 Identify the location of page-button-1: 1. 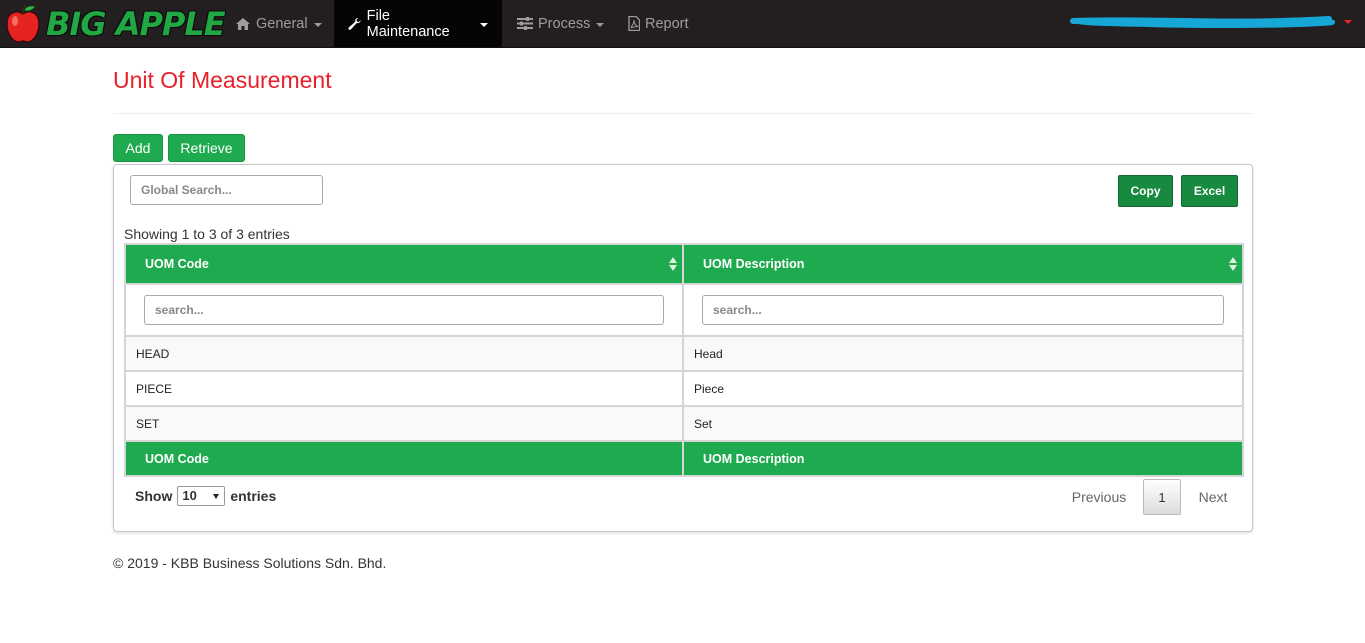
(1162, 497).